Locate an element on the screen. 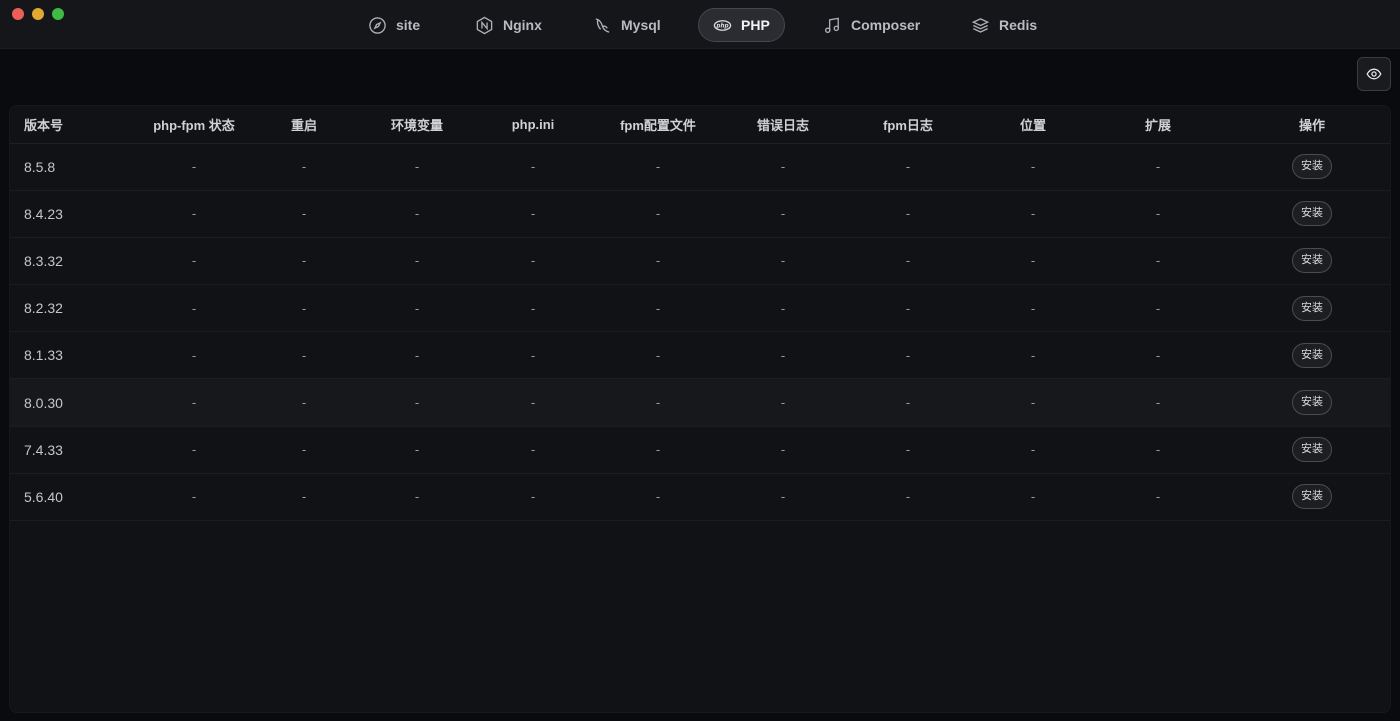 Image resolution: width=1400 pixels, height=721 pixels. column-header-error-log: 错误日志 is located at coordinates (783, 125).